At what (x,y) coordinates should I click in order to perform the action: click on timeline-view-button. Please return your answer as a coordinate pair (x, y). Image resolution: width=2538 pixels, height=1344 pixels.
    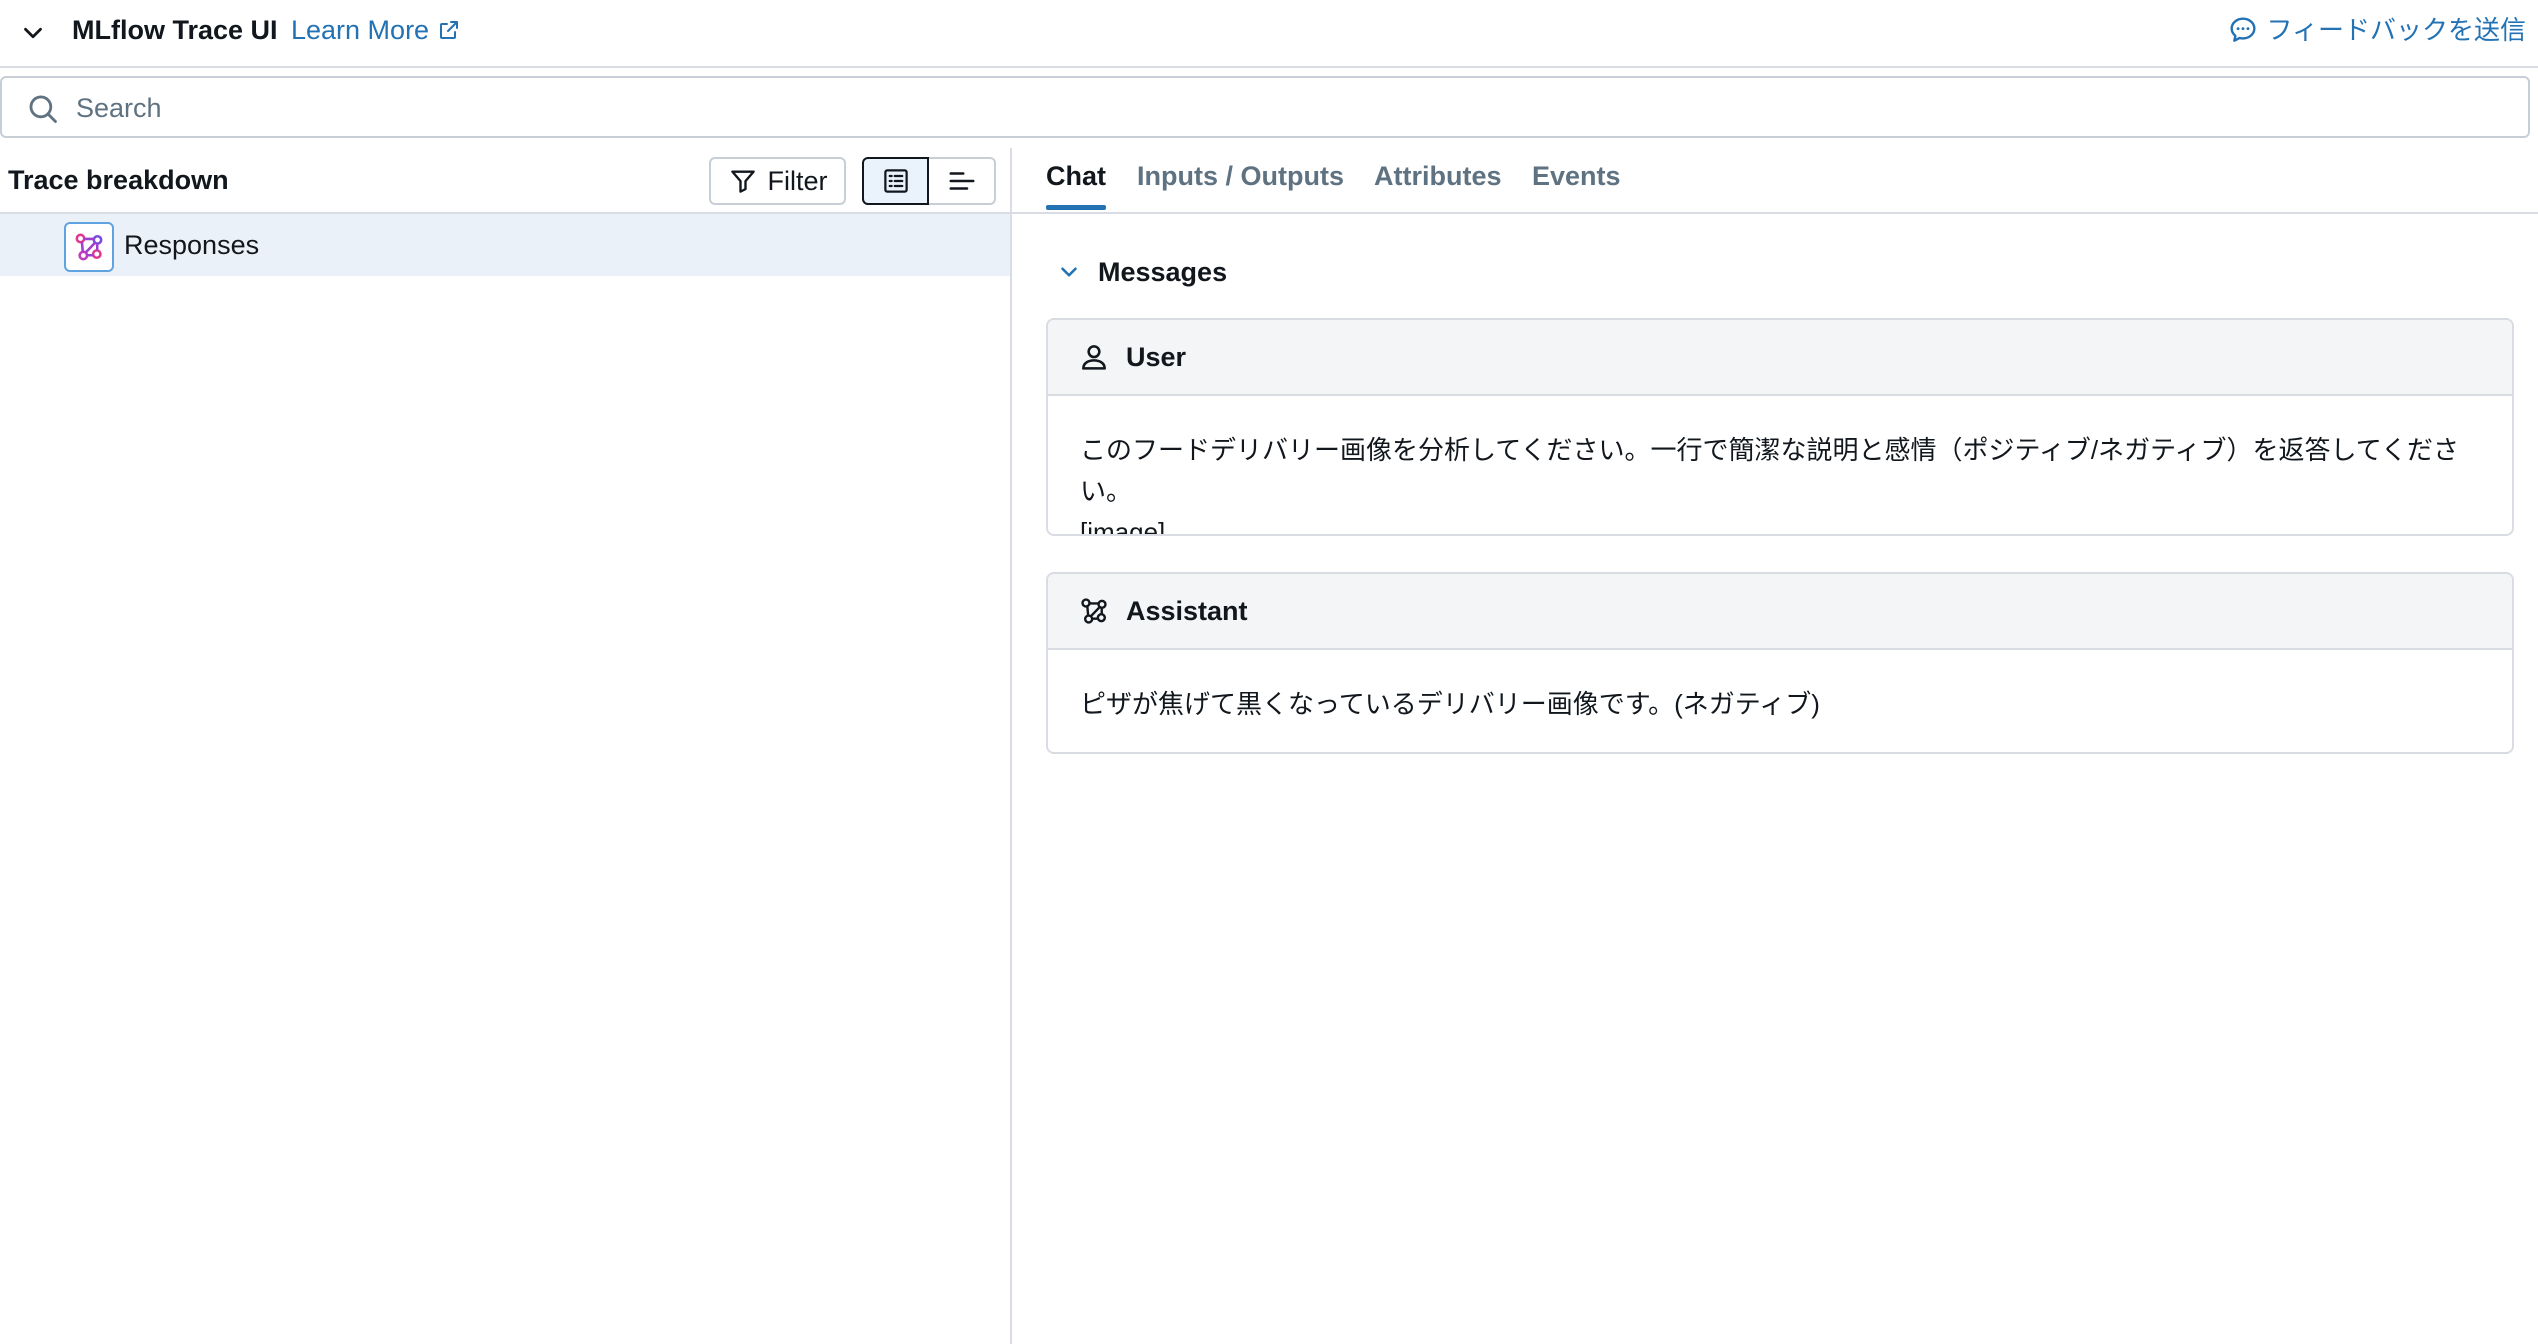
    Looking at the image, I should click on (962, 181).